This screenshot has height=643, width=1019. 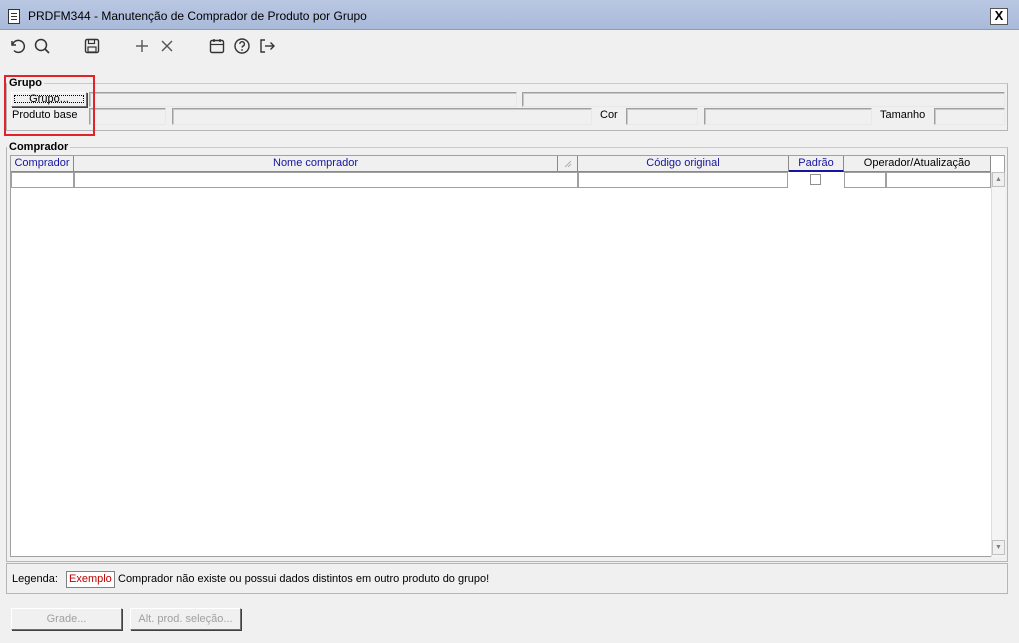 What do you see at coordinates (788, 116) in the screenshot?
I see `cor-description-field` at bounding box center [788, 116].